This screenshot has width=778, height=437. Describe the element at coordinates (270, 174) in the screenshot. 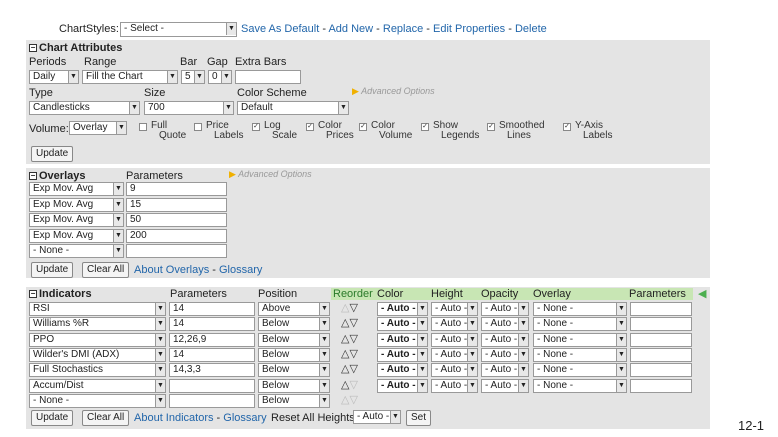

I see `overlays-advanced-options-link: ▶ Advanced Options` at that location.